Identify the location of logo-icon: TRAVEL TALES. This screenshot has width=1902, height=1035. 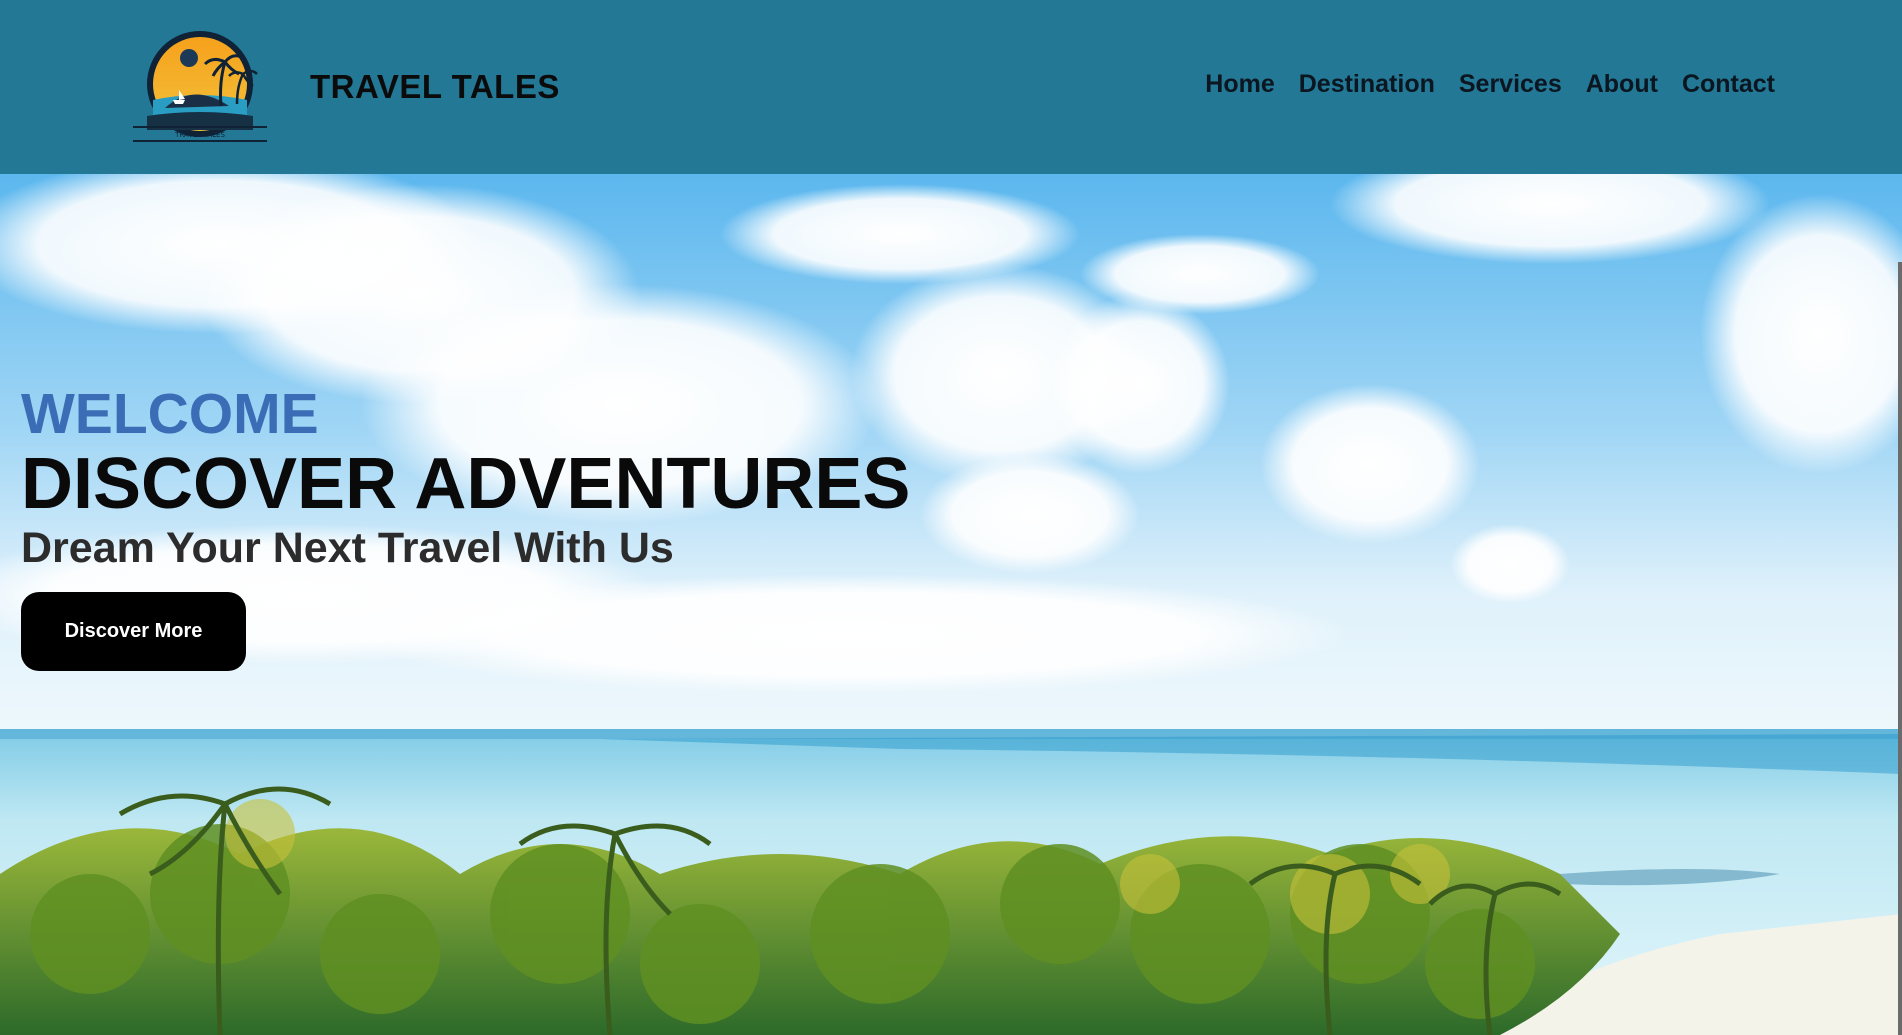
(200, 86).